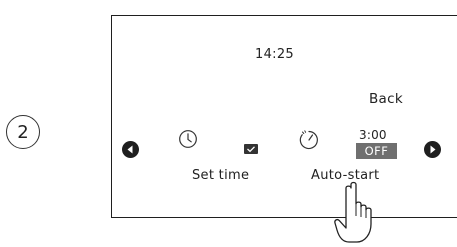 The image size is (457, 247). I want to click on pointing-hand-icon, so click(362, 213).